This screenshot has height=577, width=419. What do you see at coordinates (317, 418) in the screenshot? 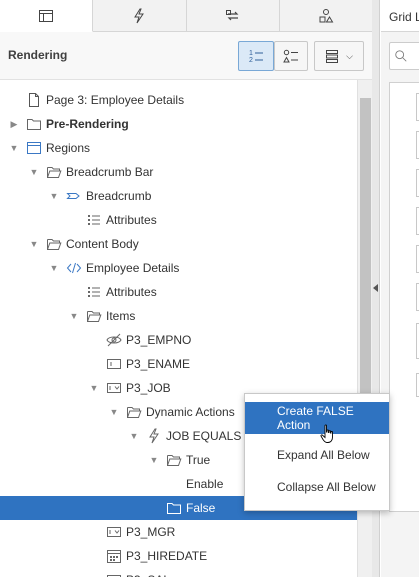
I see `menu-item-create-false-action: Create FALSE Action` at bounding box center [317, 418].